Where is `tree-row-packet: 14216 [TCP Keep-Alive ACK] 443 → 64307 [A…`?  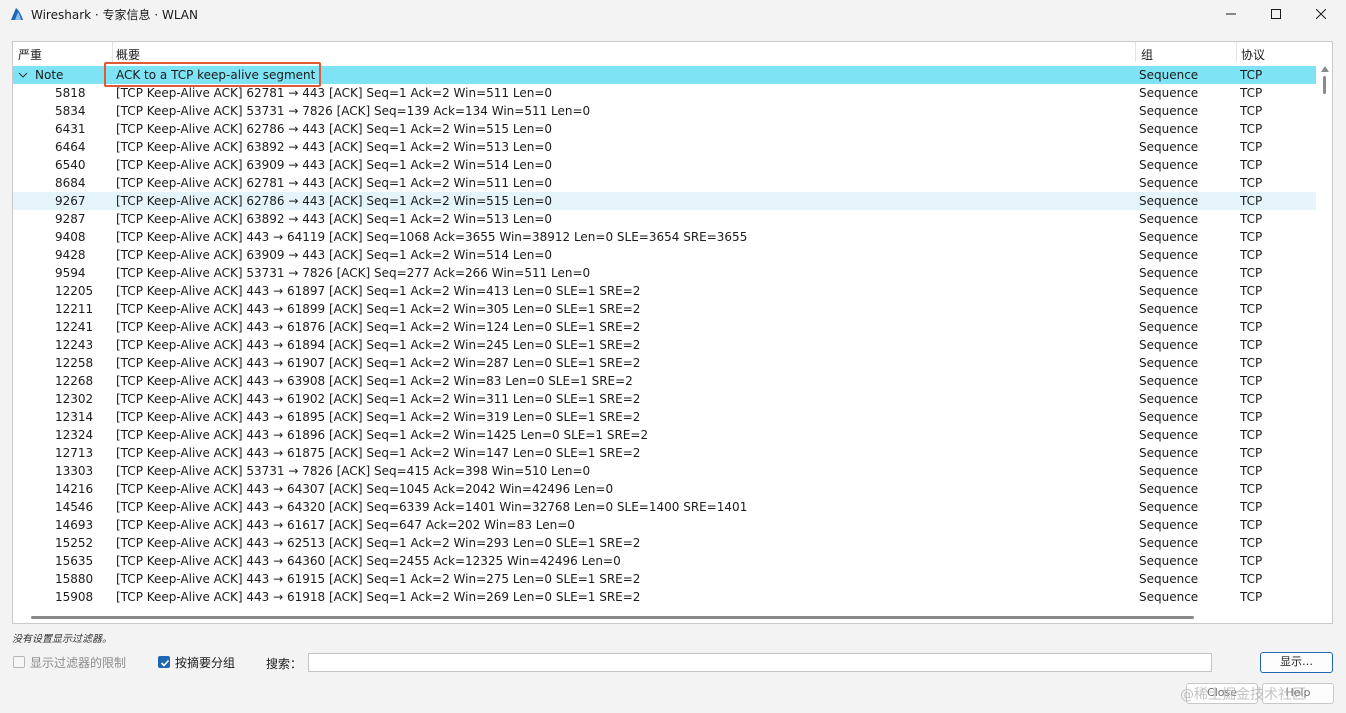
tree-row-packet: 14216 [TCP Keep-Alive ACK] 443 → 64307 [A… is located at coordinates (664, 489).